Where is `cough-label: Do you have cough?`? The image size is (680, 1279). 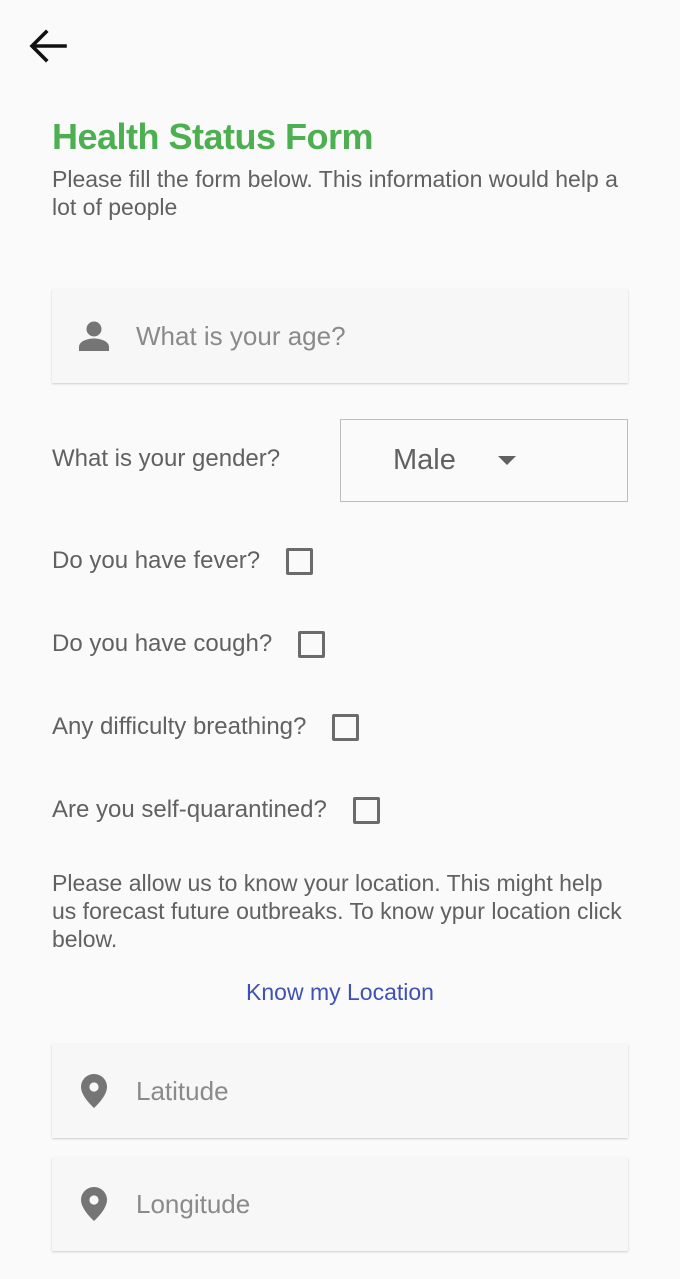
cough-label: Do you have cough? is located at coordinates (162, 643).